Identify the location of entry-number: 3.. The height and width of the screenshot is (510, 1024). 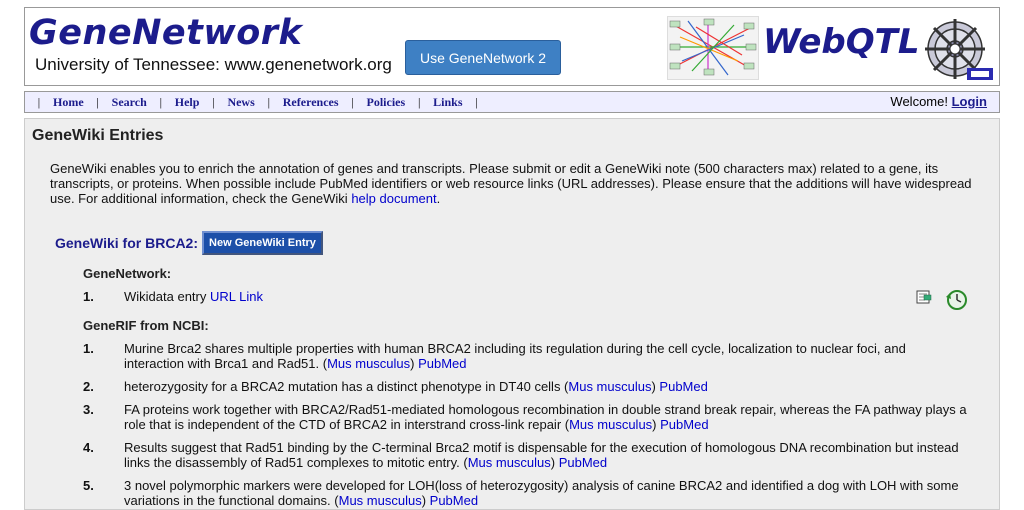
(88, 409).